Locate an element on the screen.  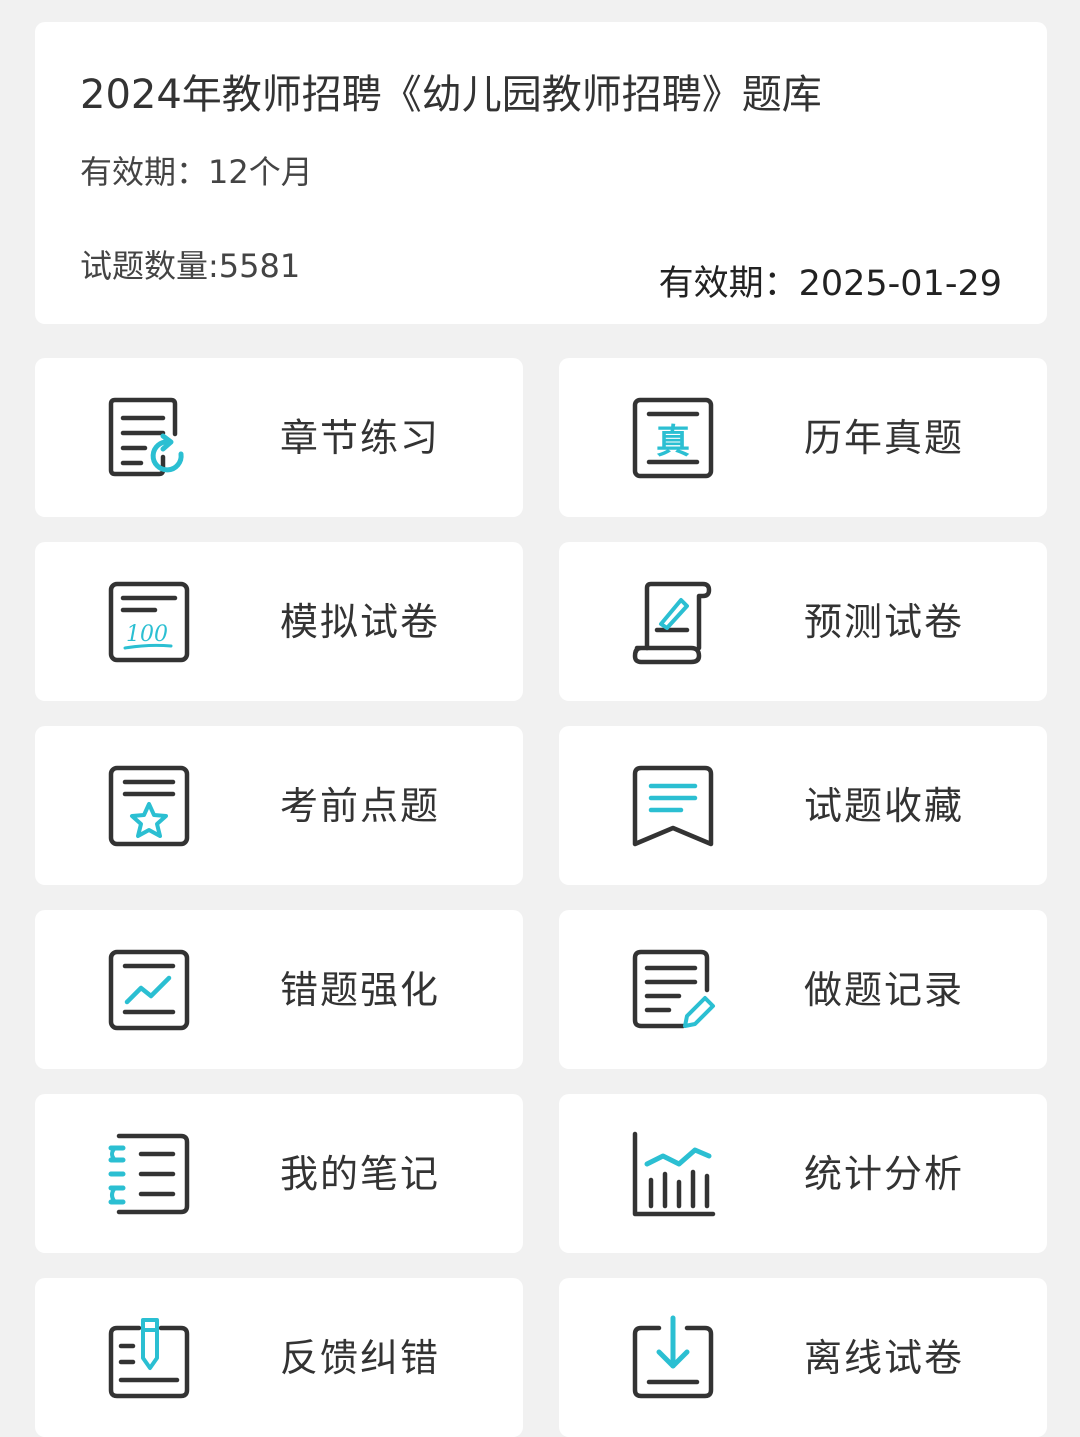
pre-exam-tips-icon is located at coordinates (150, 807).